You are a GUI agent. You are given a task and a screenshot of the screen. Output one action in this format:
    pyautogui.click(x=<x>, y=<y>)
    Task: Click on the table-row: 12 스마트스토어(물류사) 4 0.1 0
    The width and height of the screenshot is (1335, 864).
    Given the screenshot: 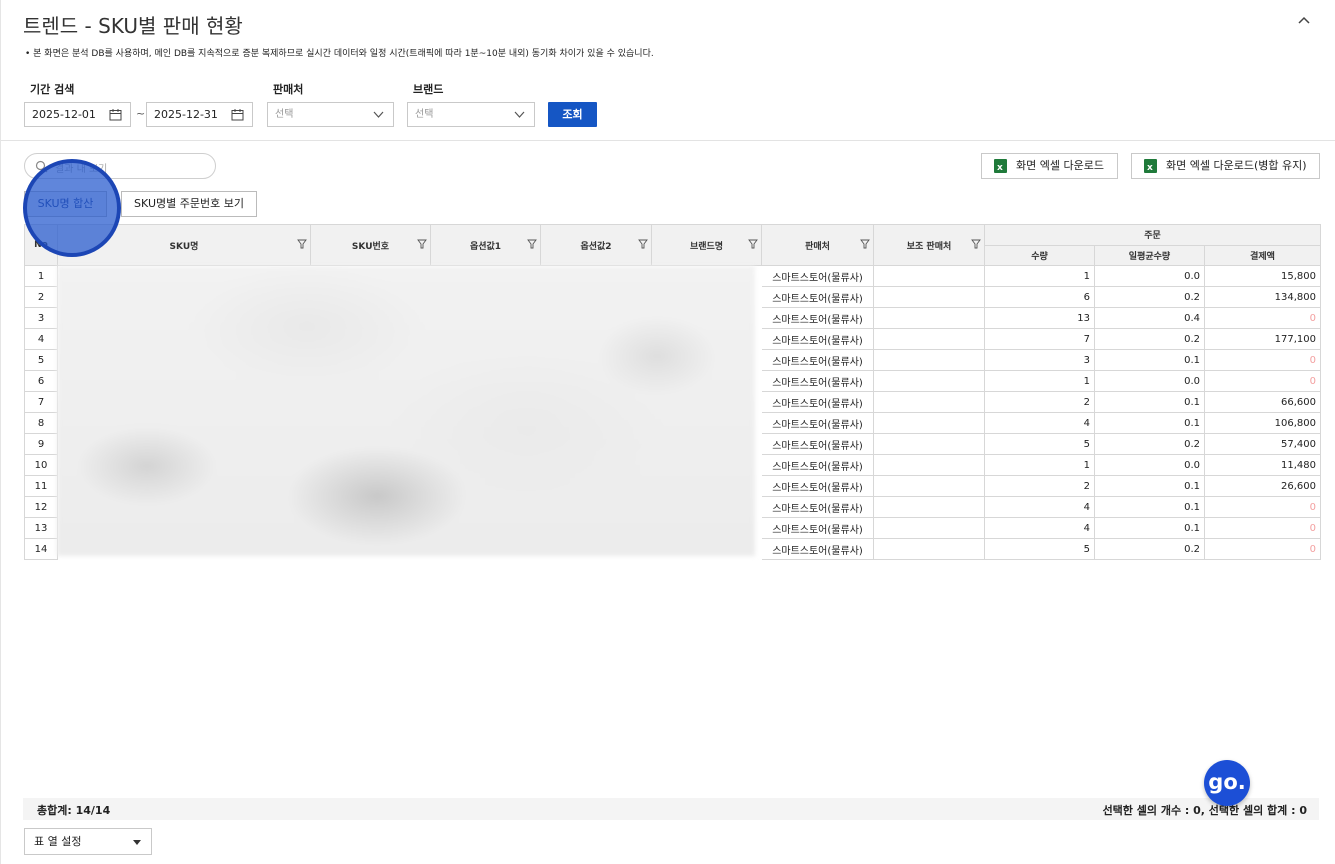 What is the action you would take?
    pyautogui.click(x=673, y=507)
    